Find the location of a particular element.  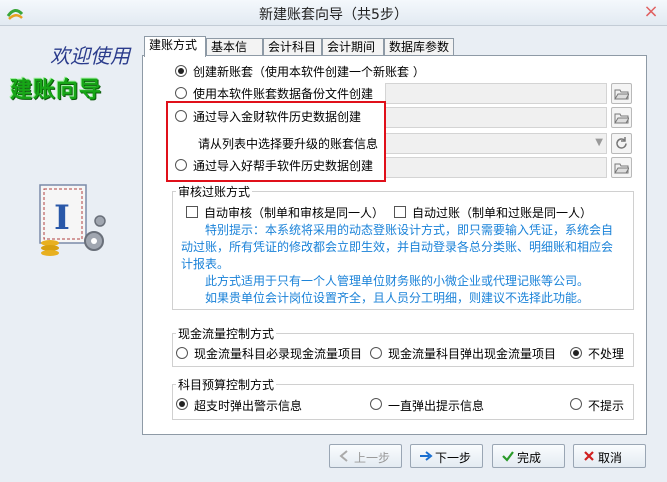

title-bar: 新建账套向导（共5步） × is located at coordinates (333, 13).